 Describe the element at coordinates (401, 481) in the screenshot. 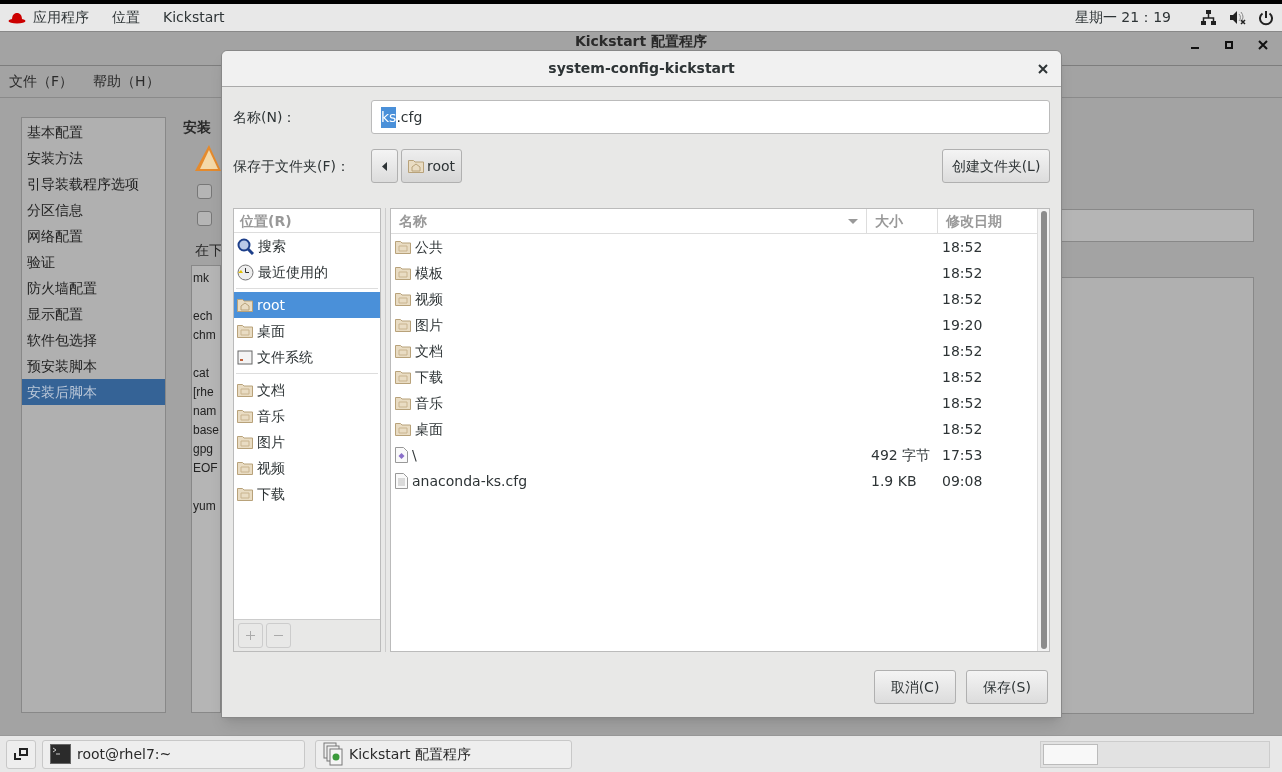

I see `text-file-icon` at that location.